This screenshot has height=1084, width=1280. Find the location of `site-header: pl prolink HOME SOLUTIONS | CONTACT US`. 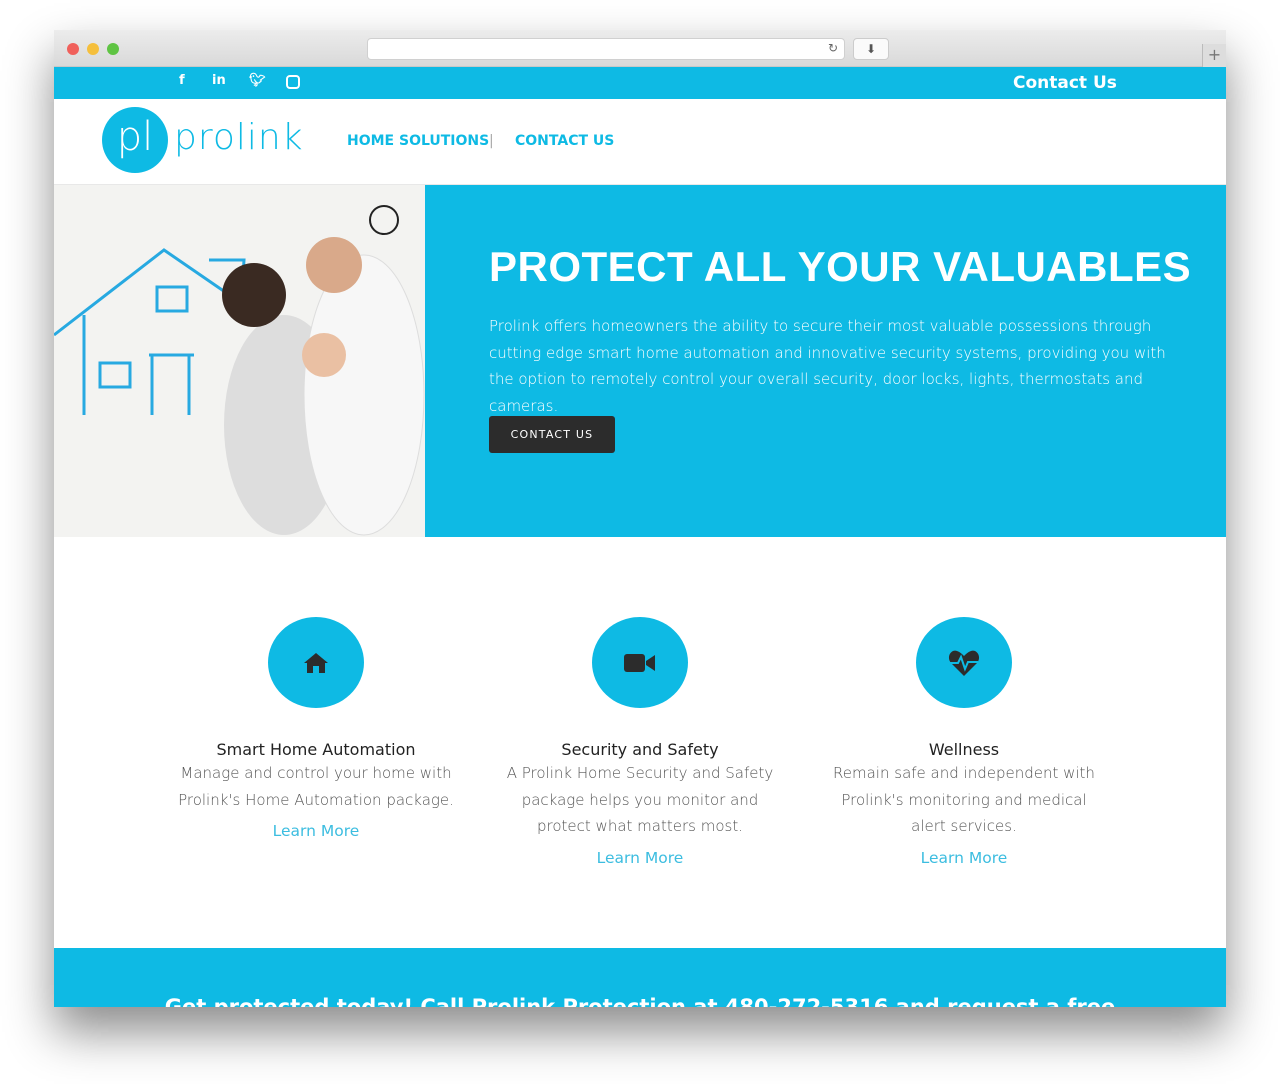

site-header: pl prolink HOME SOLUTIONS | CONTACT US is located at coordinates (640, 142).